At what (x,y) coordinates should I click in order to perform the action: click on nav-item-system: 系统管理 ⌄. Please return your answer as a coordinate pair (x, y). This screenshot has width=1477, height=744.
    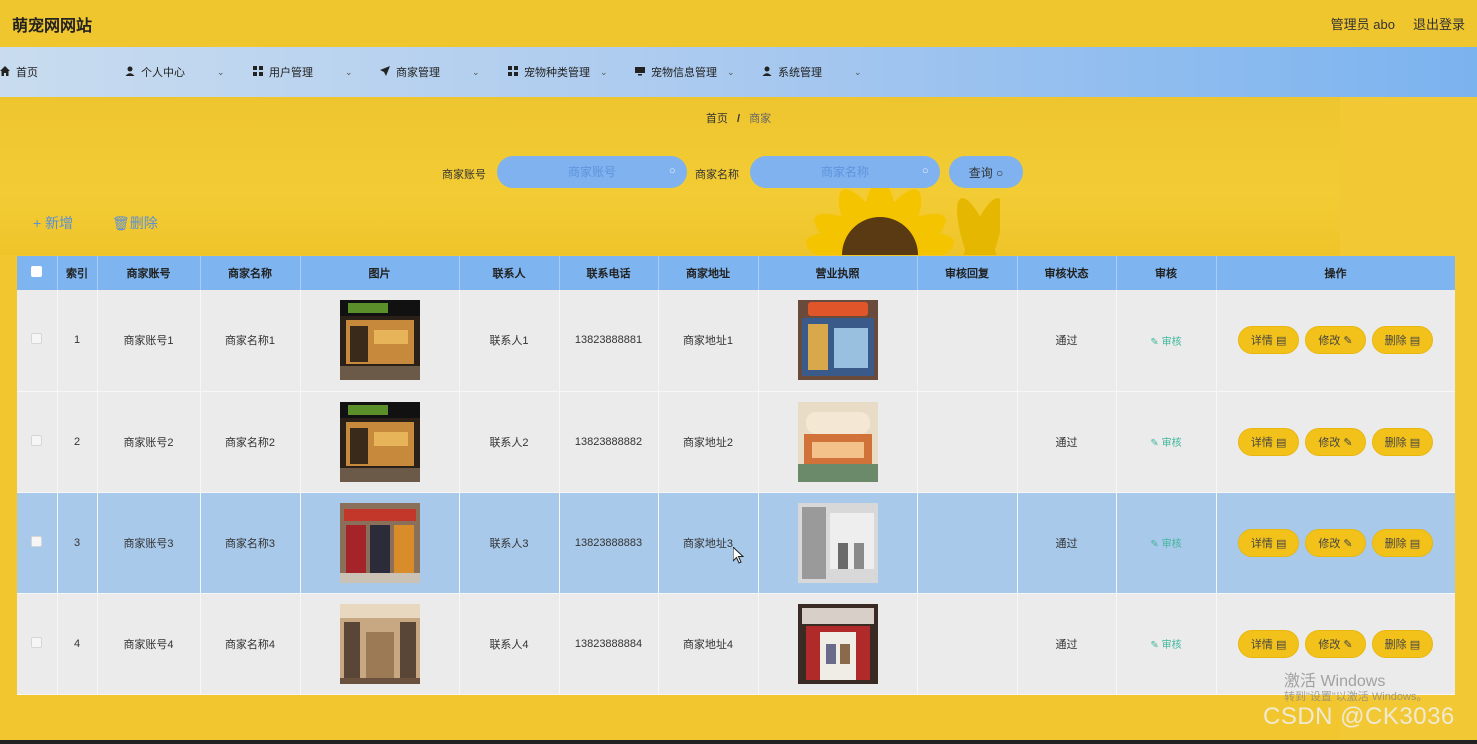
    Looking at the image, I should click on (812, 72).